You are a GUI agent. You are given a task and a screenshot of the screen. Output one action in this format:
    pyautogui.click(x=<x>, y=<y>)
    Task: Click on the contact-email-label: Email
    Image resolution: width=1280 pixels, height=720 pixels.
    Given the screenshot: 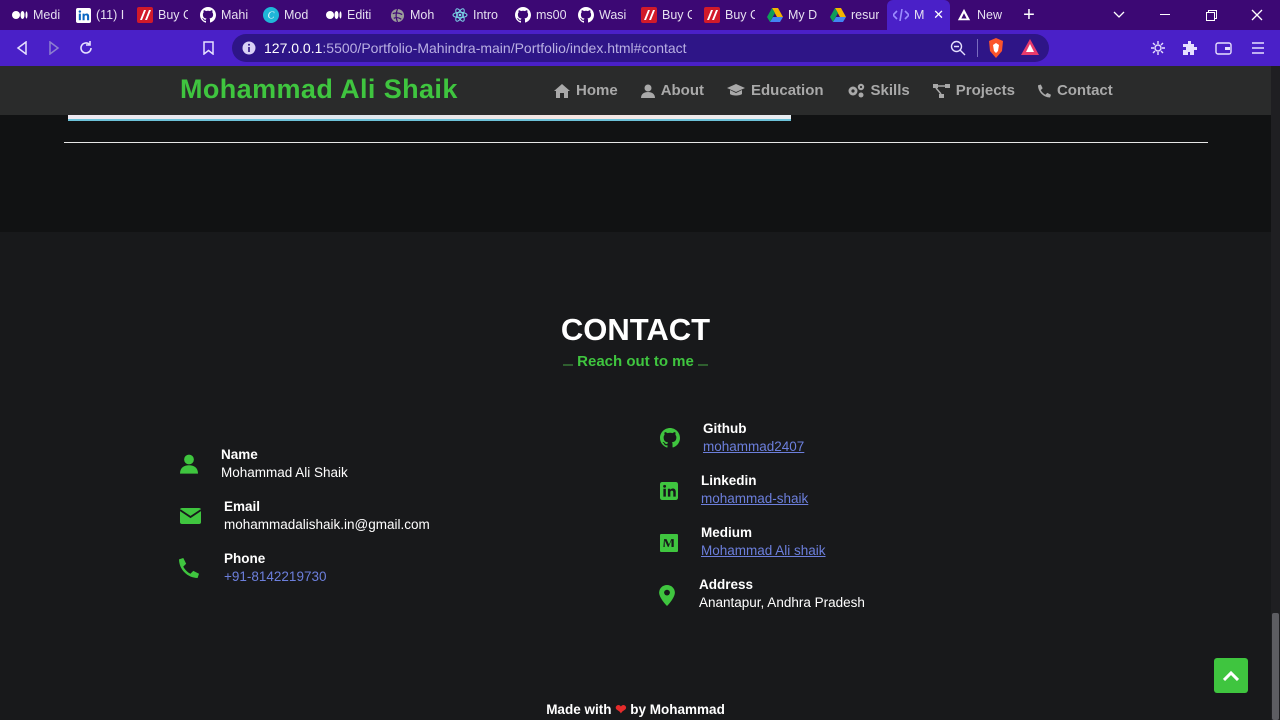 What is the action you would take?
    pyautogui.click(x=242, y=506)
    